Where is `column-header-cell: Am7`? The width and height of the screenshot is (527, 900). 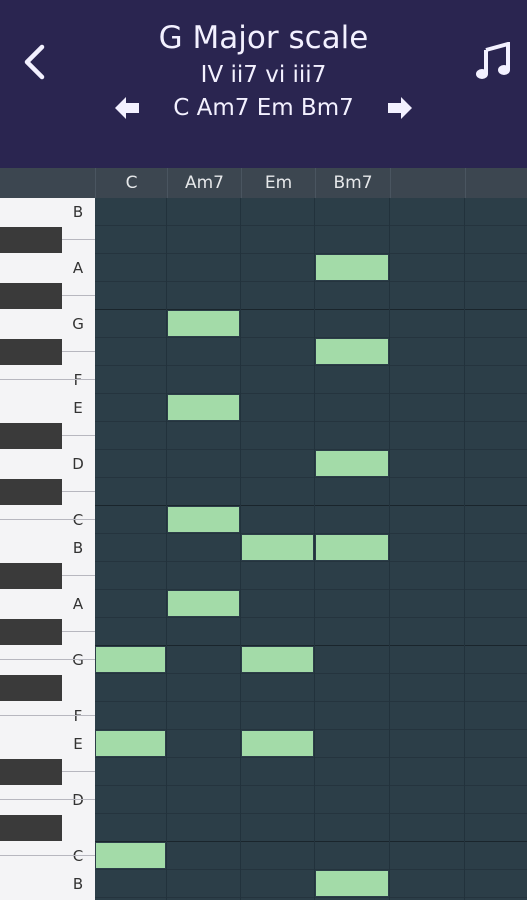 column-header-cell: Am7 is located at coordinates (204, 183).